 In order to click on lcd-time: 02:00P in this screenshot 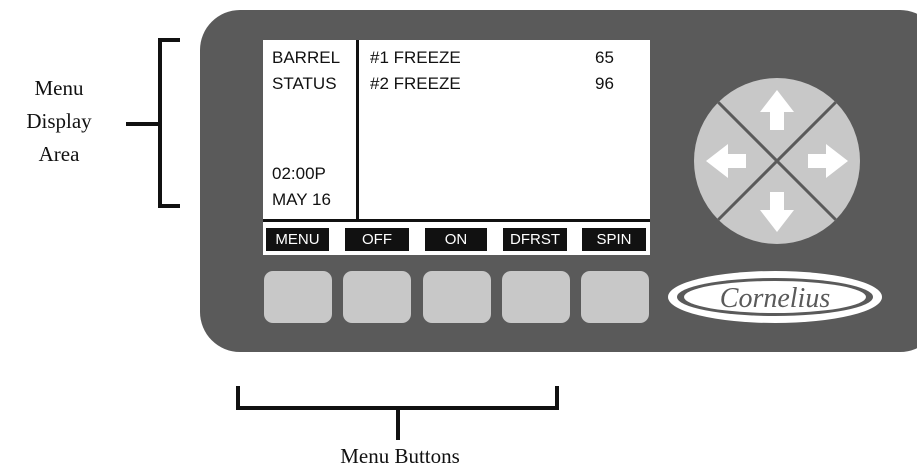, I will do `click(299, 173)`.